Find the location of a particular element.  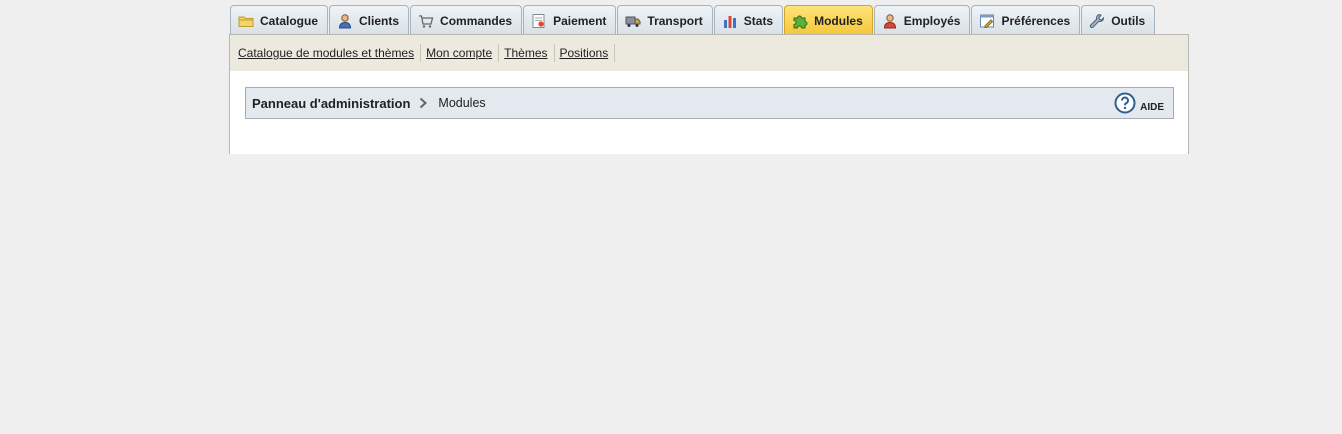

tab-label: Transport is located at coordinates (675, 20).